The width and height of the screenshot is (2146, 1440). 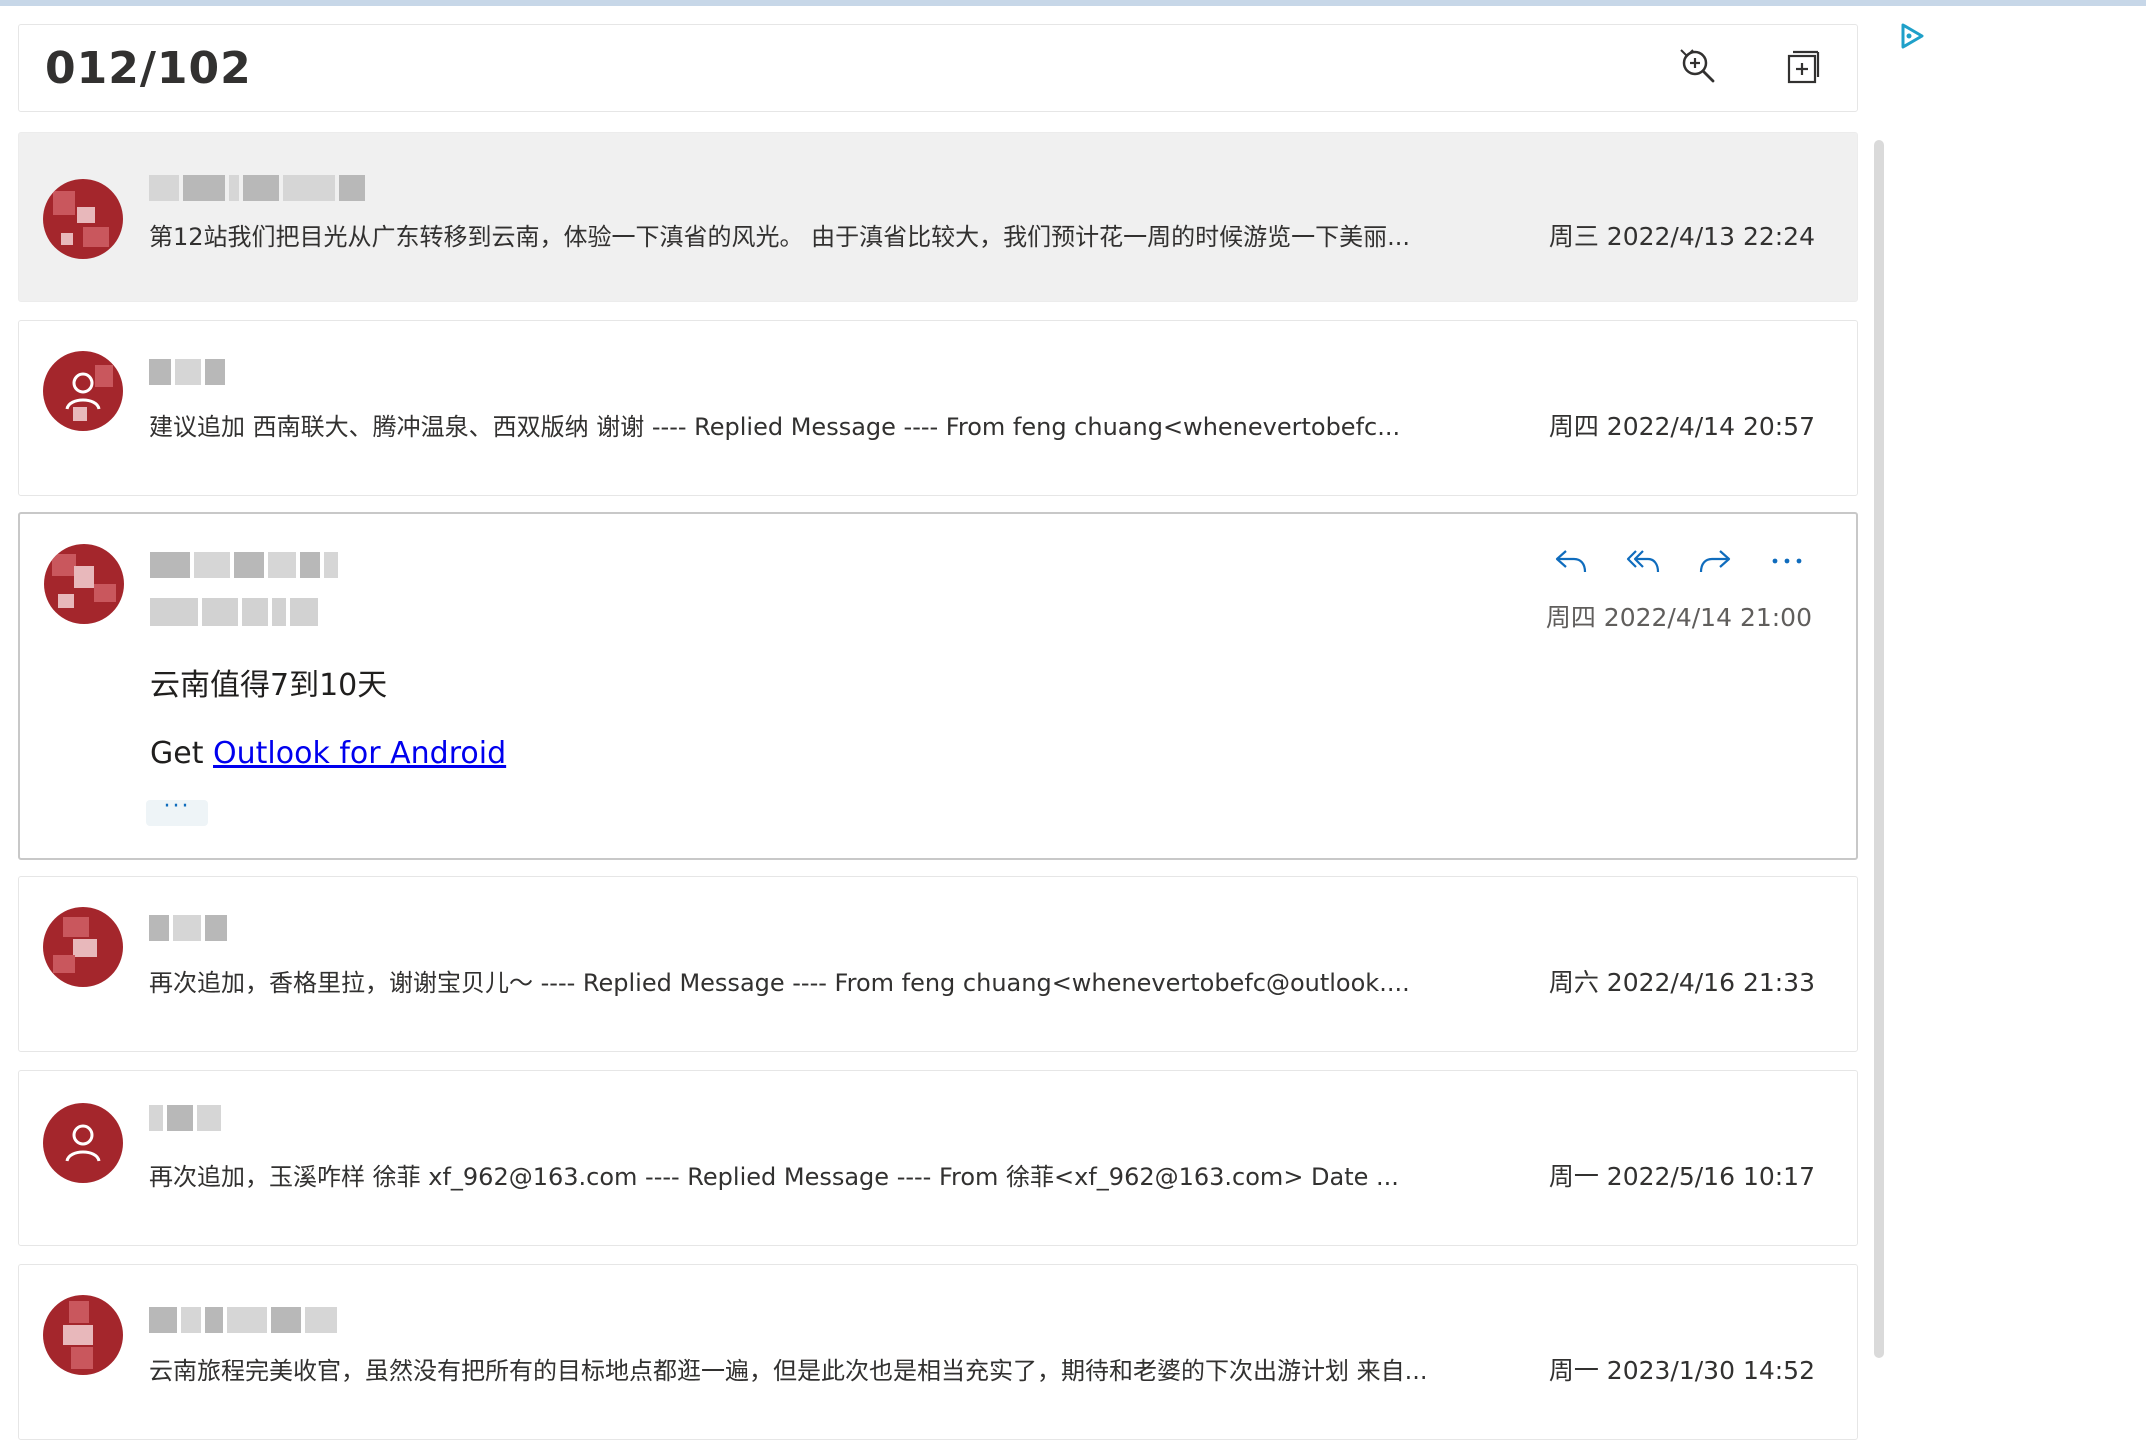 I want to click on more-actions-button, so click(x=1787, y=561).